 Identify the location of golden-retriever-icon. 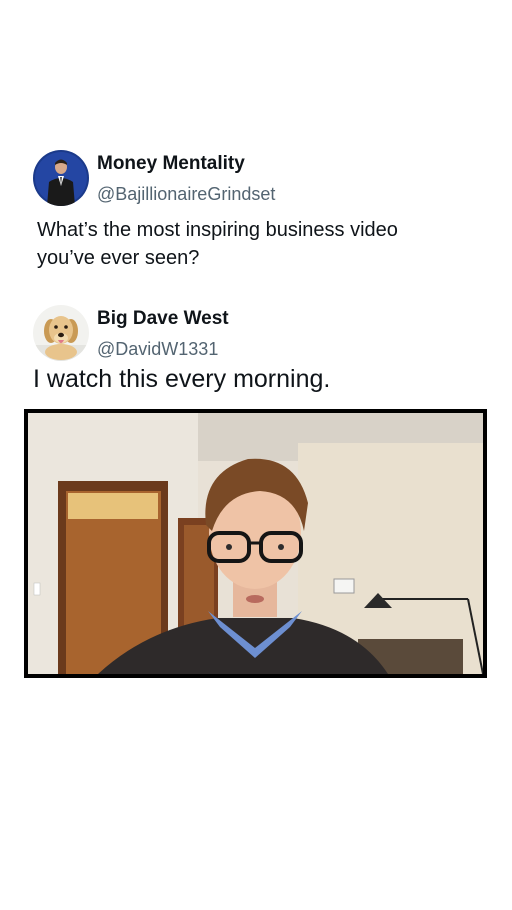
(61, 333).